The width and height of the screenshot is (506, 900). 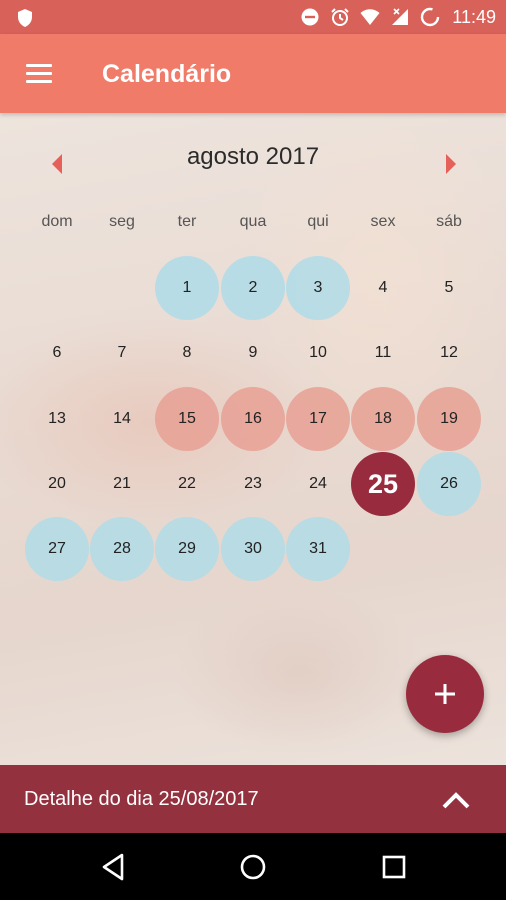 I want to click on calendar-day-12: 12, so click(x=449, y=353).